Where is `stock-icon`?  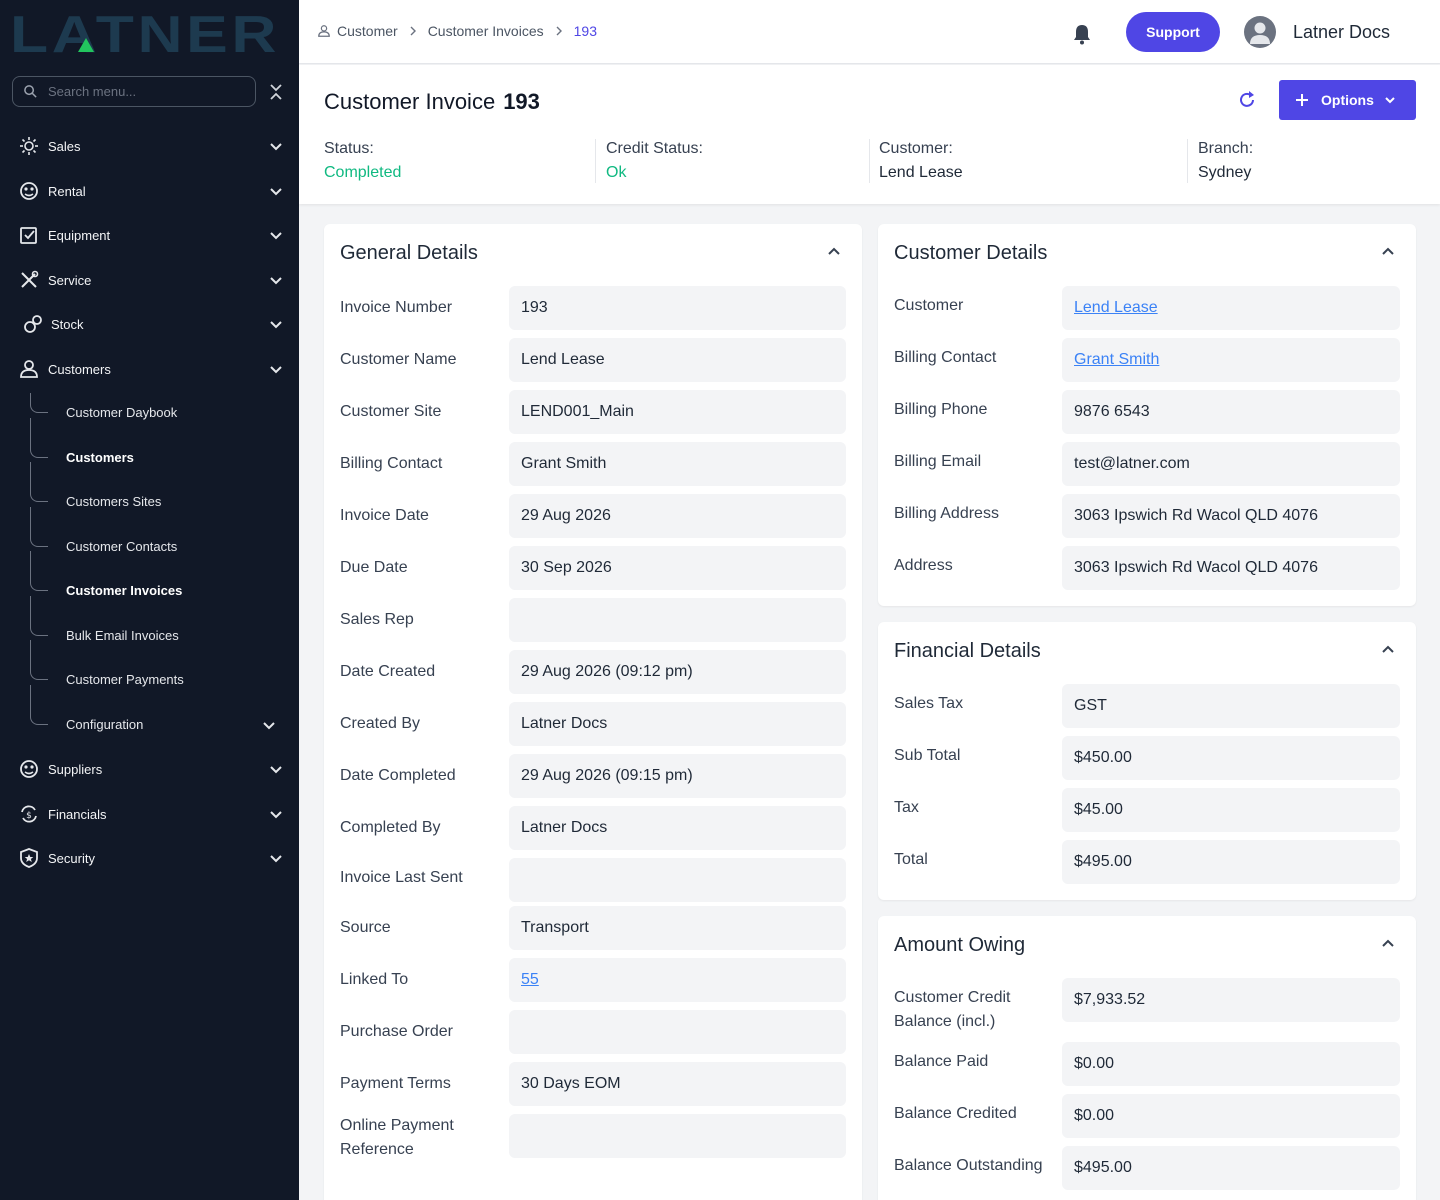
stock-icon is located at coordinates (33, 324).